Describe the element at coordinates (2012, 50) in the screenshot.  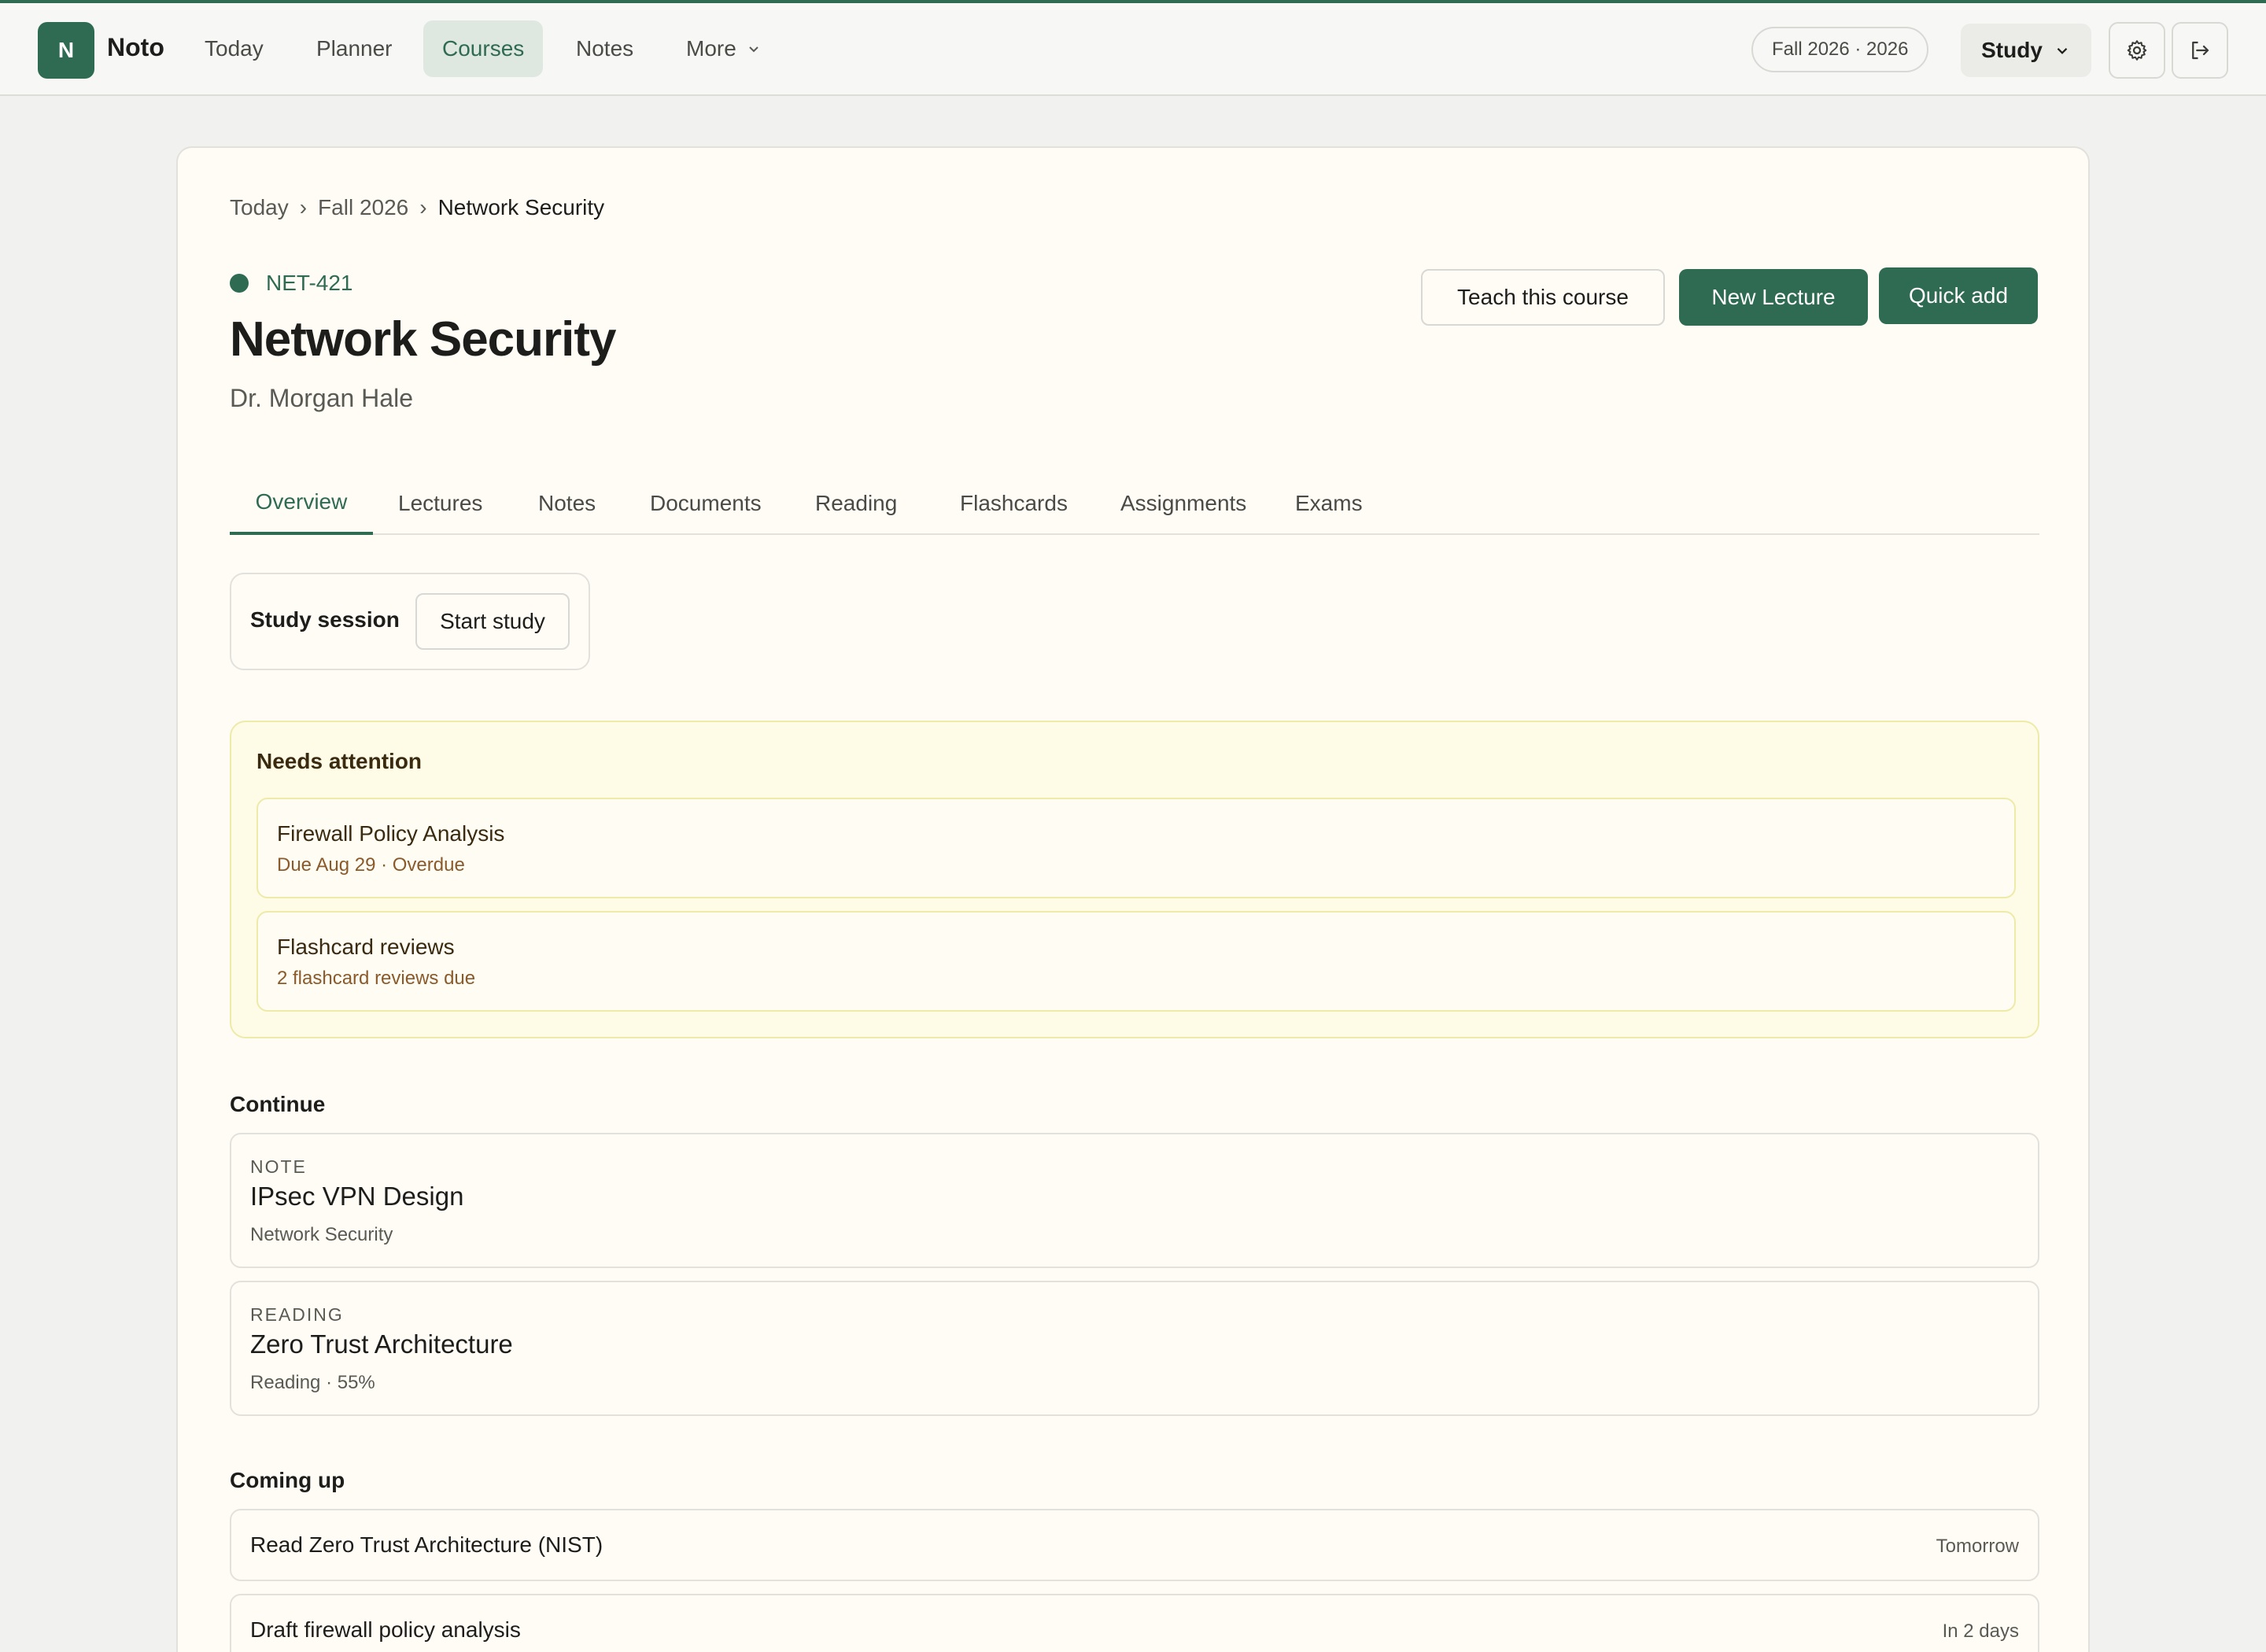
I see `mode-label: Study` at that location.